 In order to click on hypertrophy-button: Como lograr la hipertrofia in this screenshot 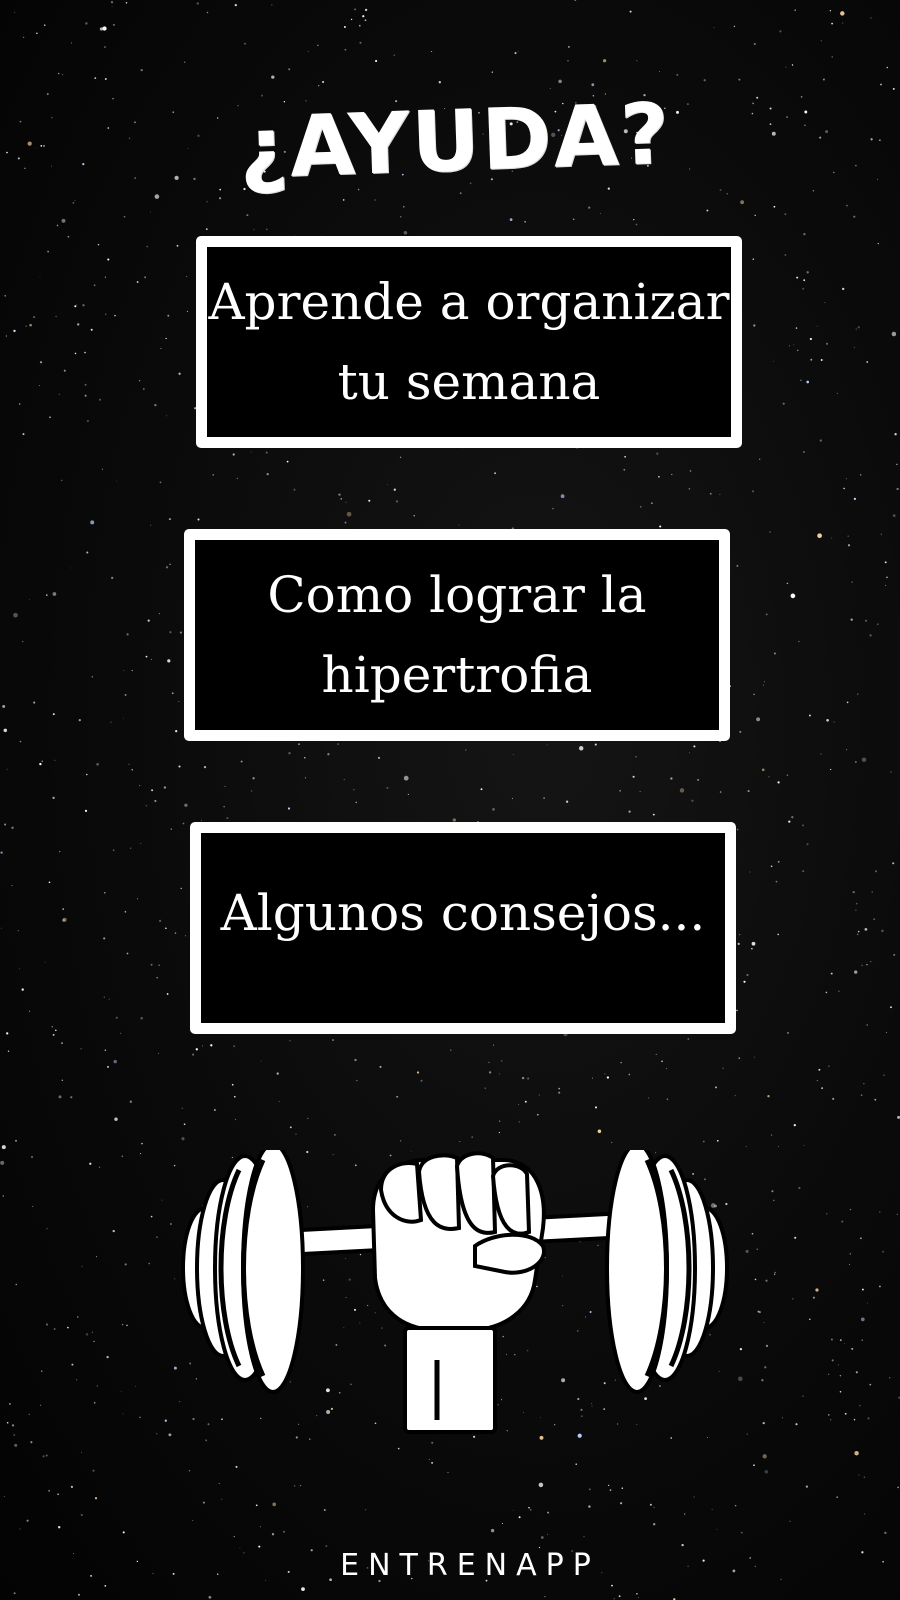, I will do `click(457, 635)`.